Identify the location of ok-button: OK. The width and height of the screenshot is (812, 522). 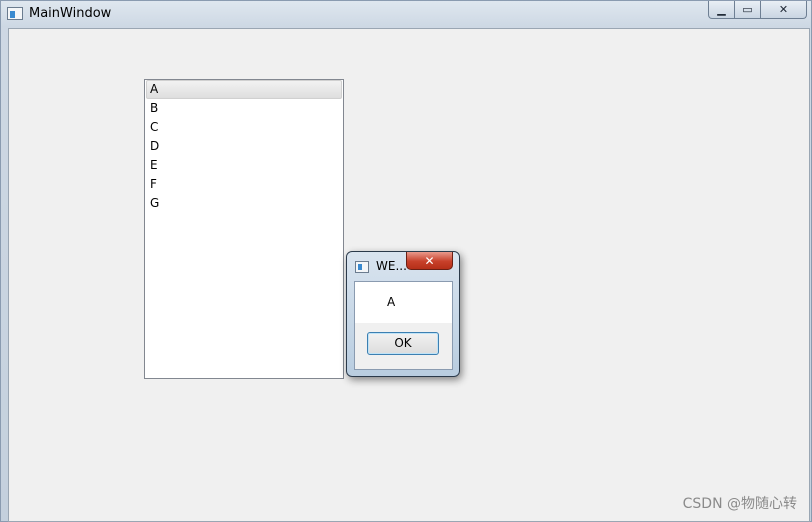
(403, 343).